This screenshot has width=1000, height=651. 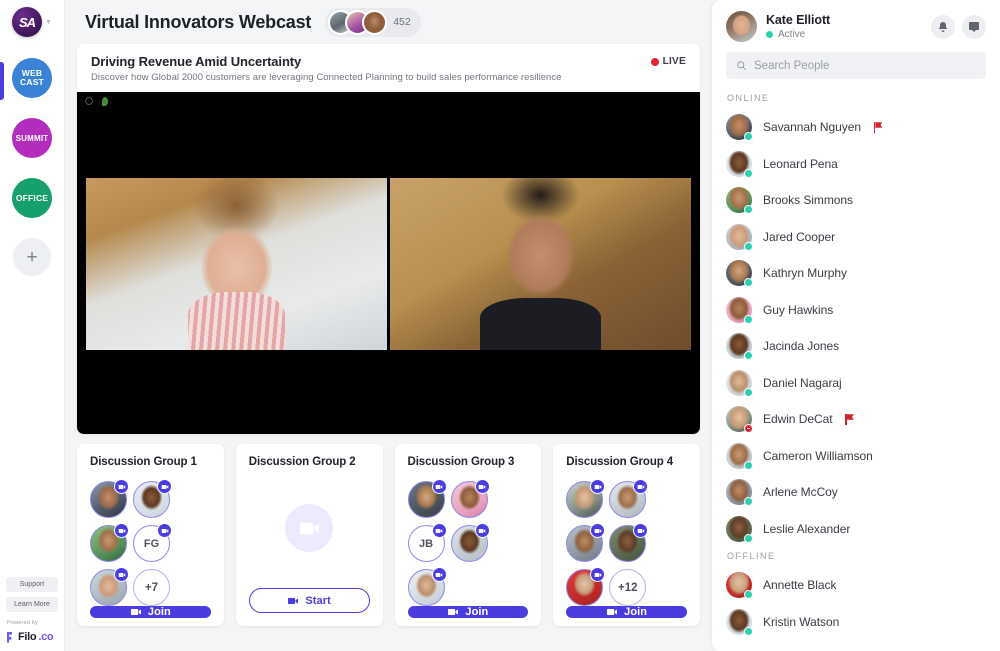 What do you see at coordinates (32, 22) in the screenshot?
I see `workspace-switcher: SA ▼` at bounding box center [32, 22].